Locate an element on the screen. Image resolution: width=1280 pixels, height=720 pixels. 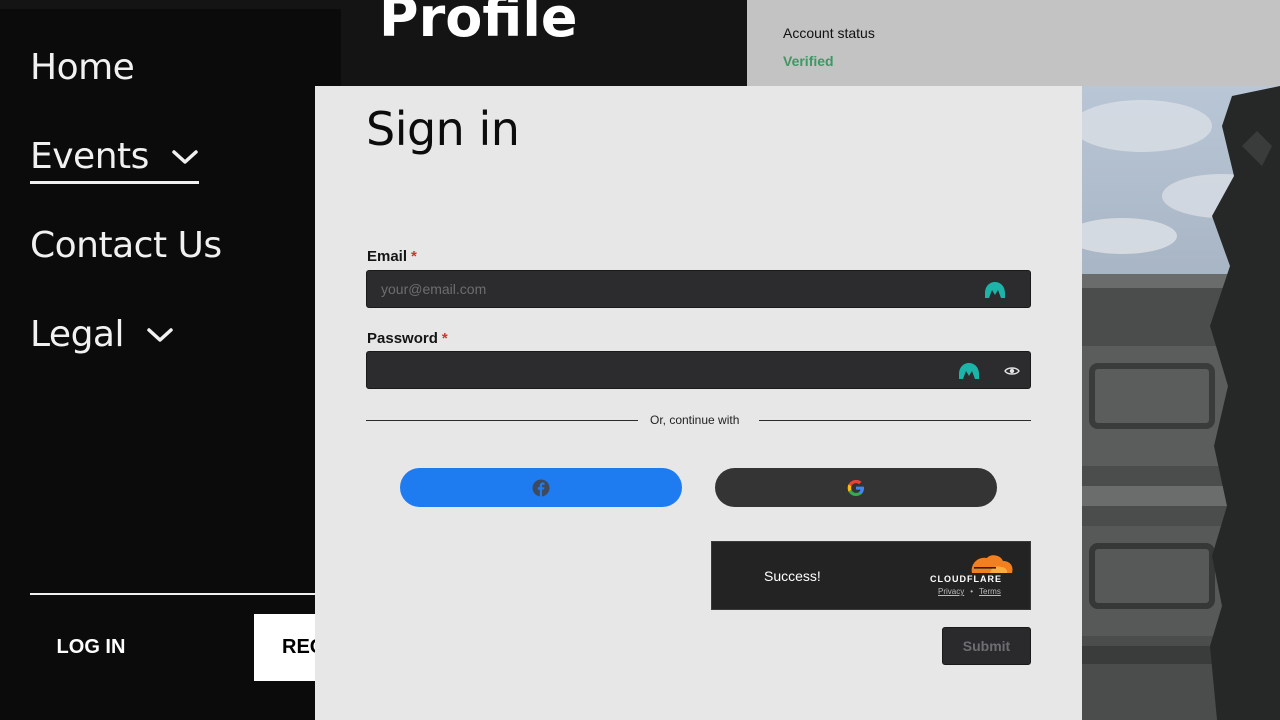
email-field: your@email.com is located at coordinates (698, 289).